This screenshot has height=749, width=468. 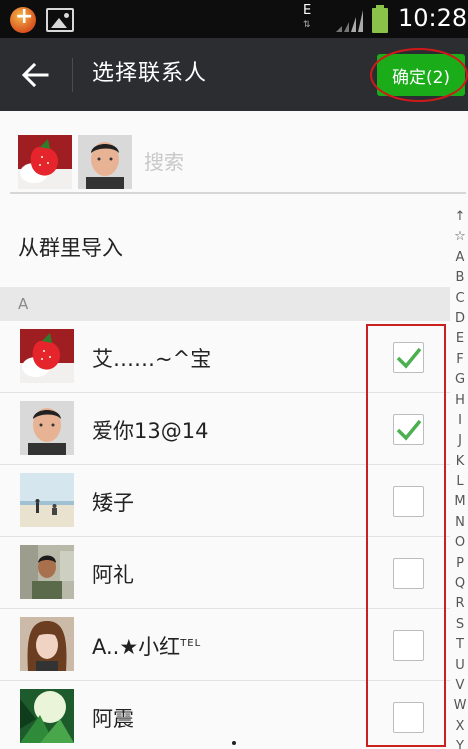 I want to click on clock: 10:28, so click(x=433, y=18).